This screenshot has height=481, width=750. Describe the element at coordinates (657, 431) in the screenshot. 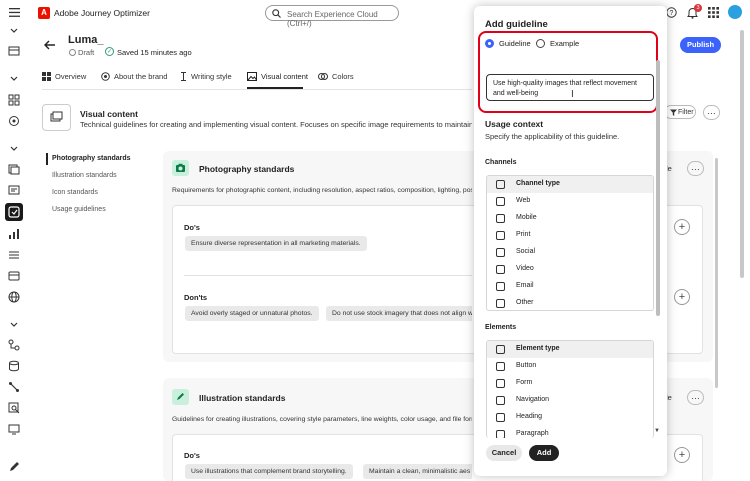

I see `scroll-down-icon: ▼` at that location.